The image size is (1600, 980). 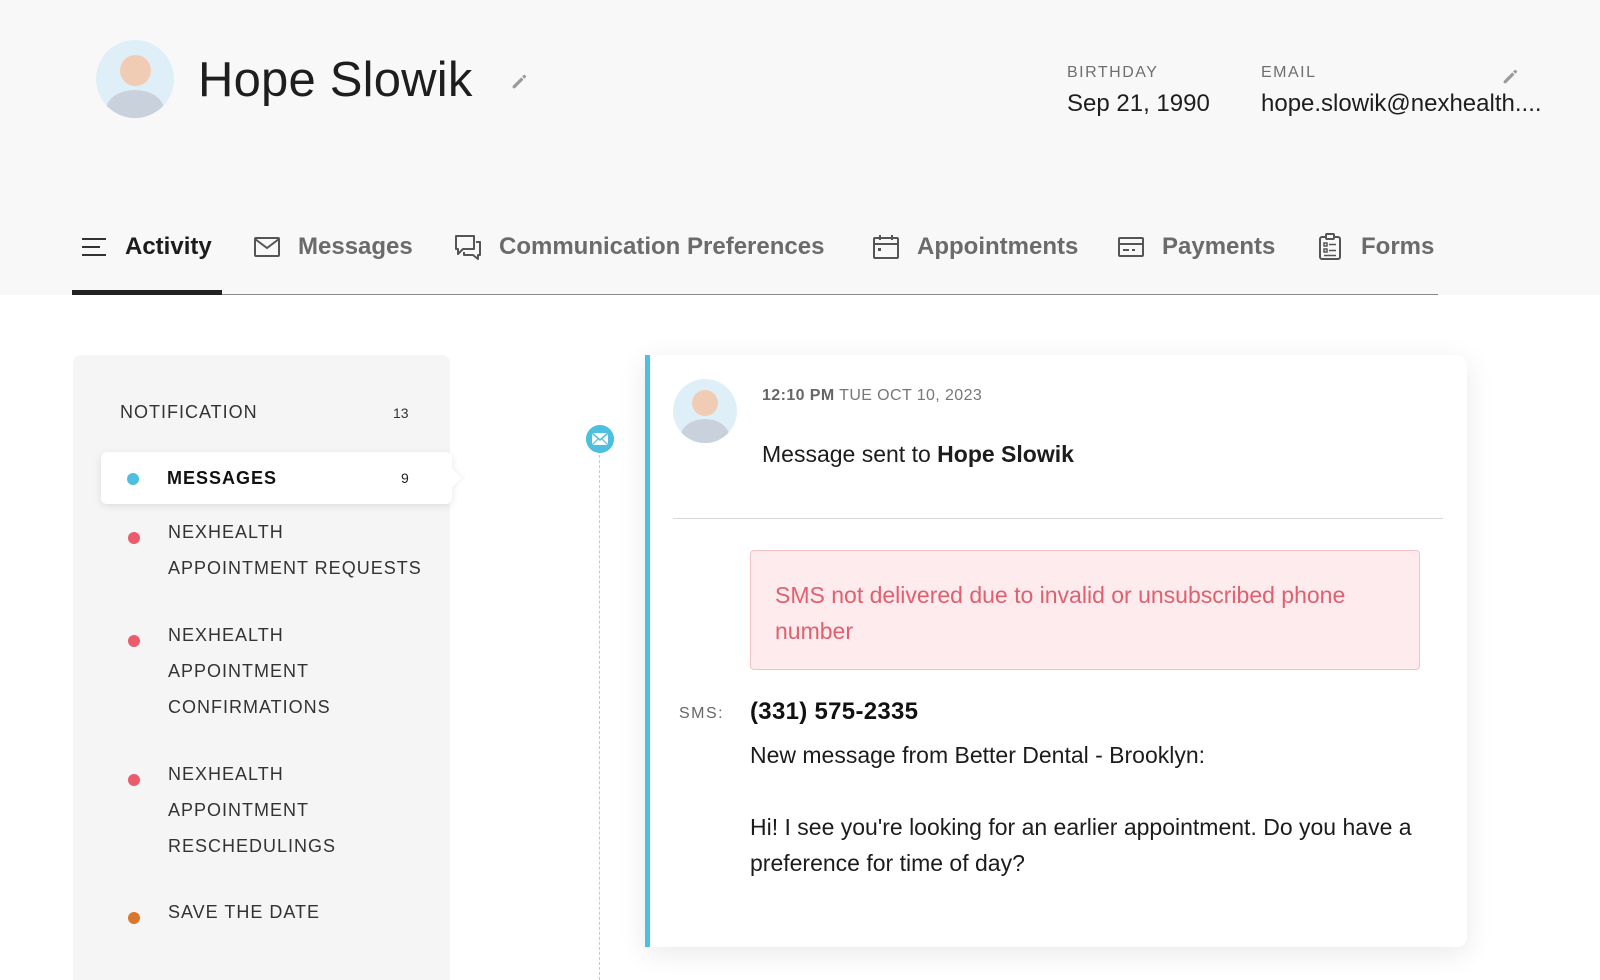 What do you see at coordinates (519, 81) in the screenshot?
I see `edit-name-pencil-icon` at bounding box center [519, 81].